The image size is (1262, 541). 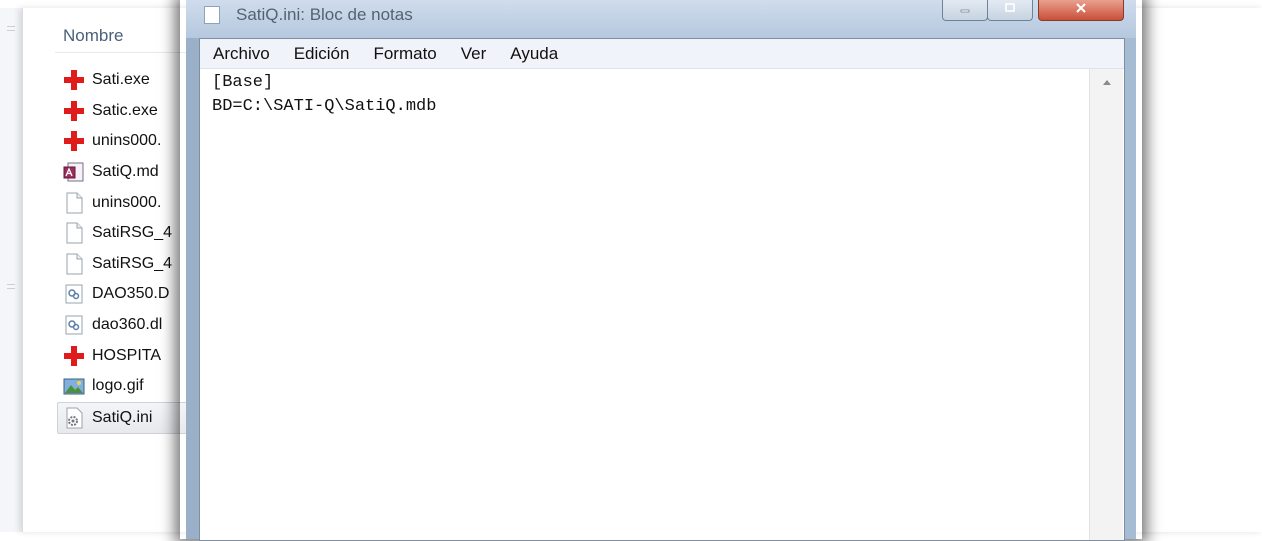 What do you see at coordinates (241, 53) in the screenshot?
I see `menu-archivo: Archivo` at bounding box center [241, 53].